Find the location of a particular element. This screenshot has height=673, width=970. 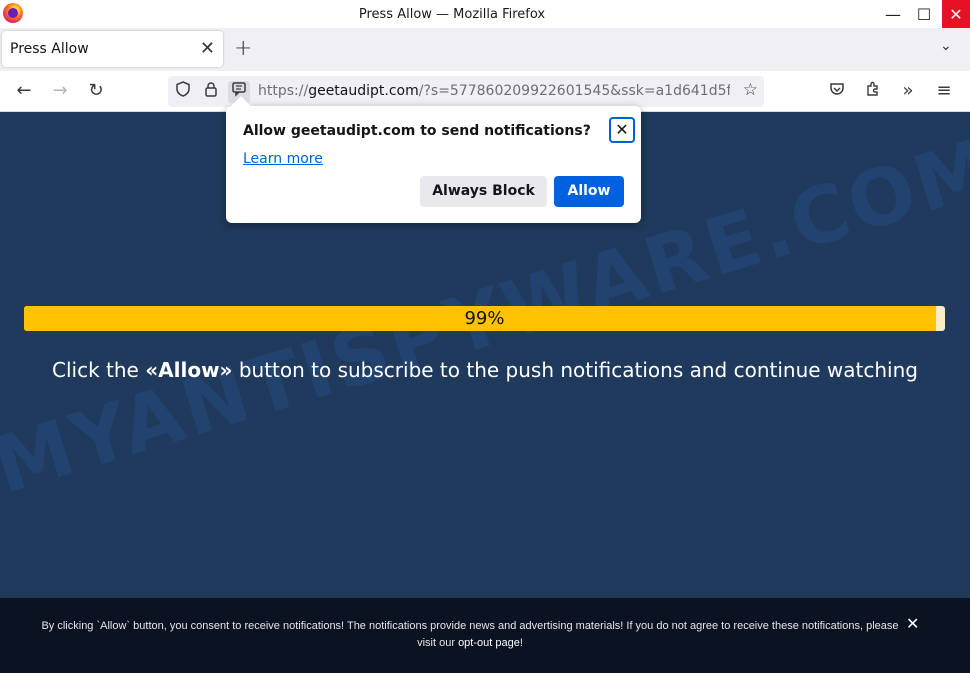

reload-icon: ↻ is located at coordinates (96, 91).